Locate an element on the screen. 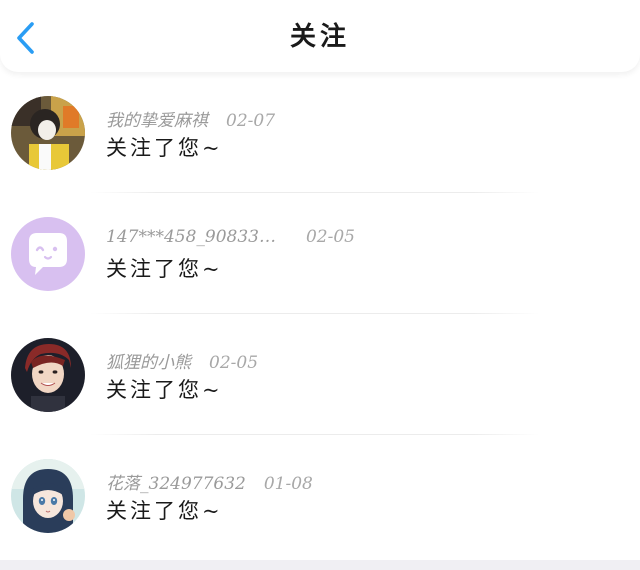  item-meta: 147***458_90833… 02-05 is located at coordinates (230, 237).